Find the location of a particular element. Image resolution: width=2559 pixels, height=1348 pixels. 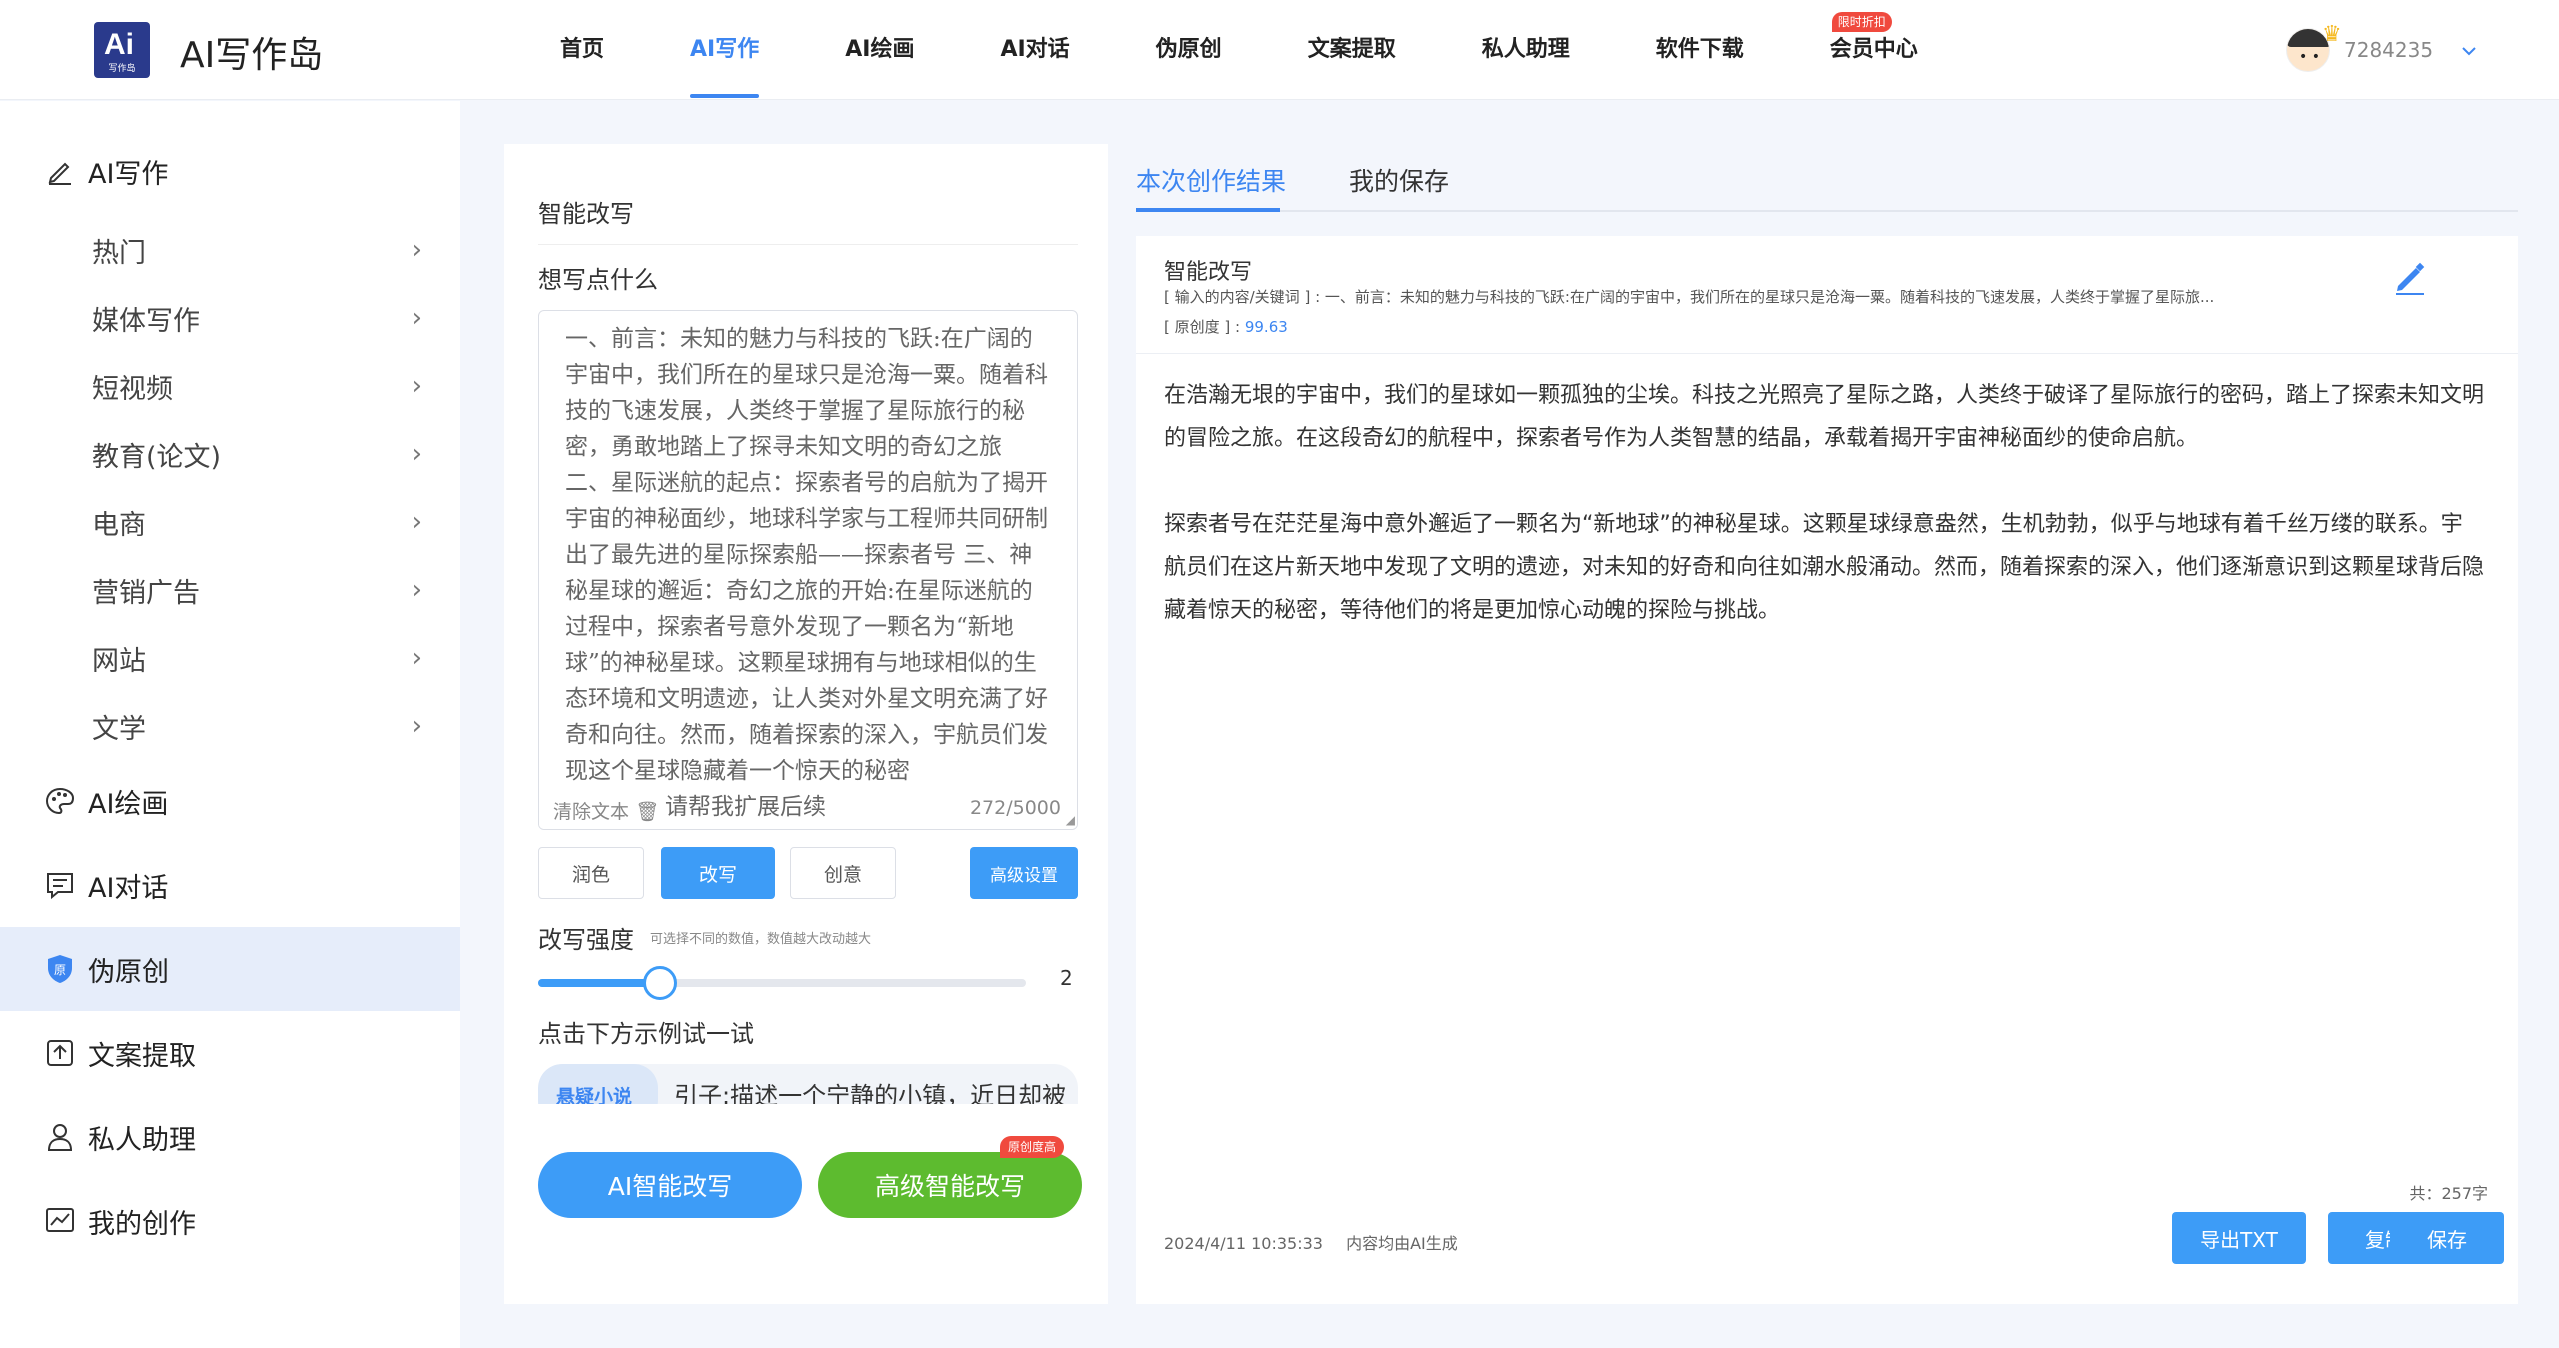

shield-icon: 原 is located at coordinates (60, 969).